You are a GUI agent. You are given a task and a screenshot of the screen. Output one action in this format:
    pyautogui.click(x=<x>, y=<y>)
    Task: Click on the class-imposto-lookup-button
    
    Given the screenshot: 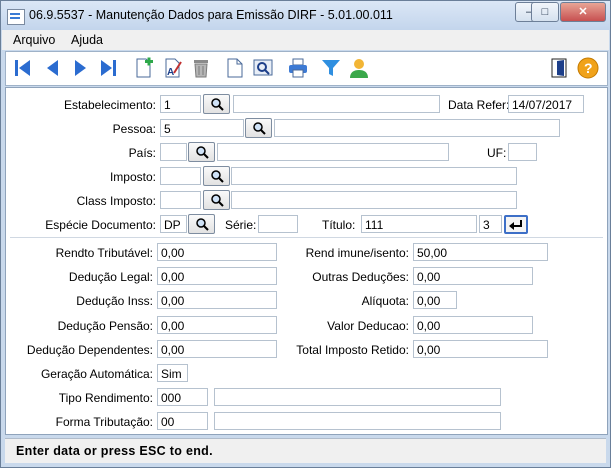 What is the action you would take?
    pyautogui.click(x=216, y=200)
    